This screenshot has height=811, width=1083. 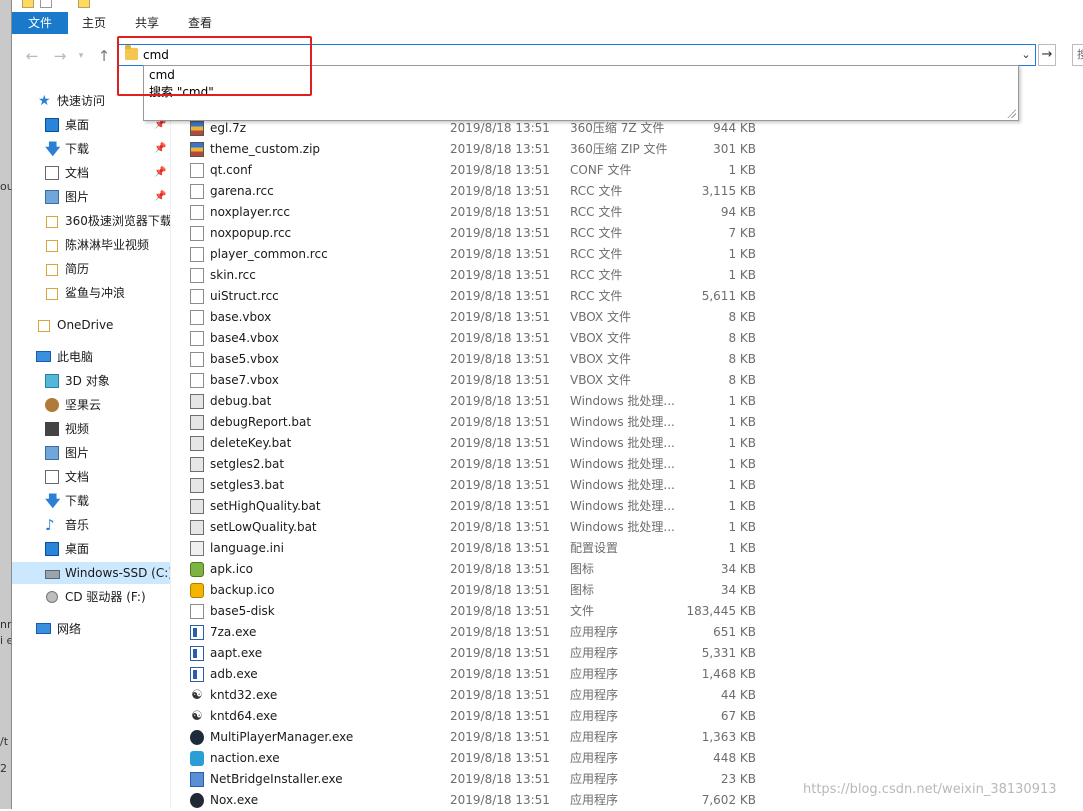 I want to click on naction-icon, so click(x=197, y=758).